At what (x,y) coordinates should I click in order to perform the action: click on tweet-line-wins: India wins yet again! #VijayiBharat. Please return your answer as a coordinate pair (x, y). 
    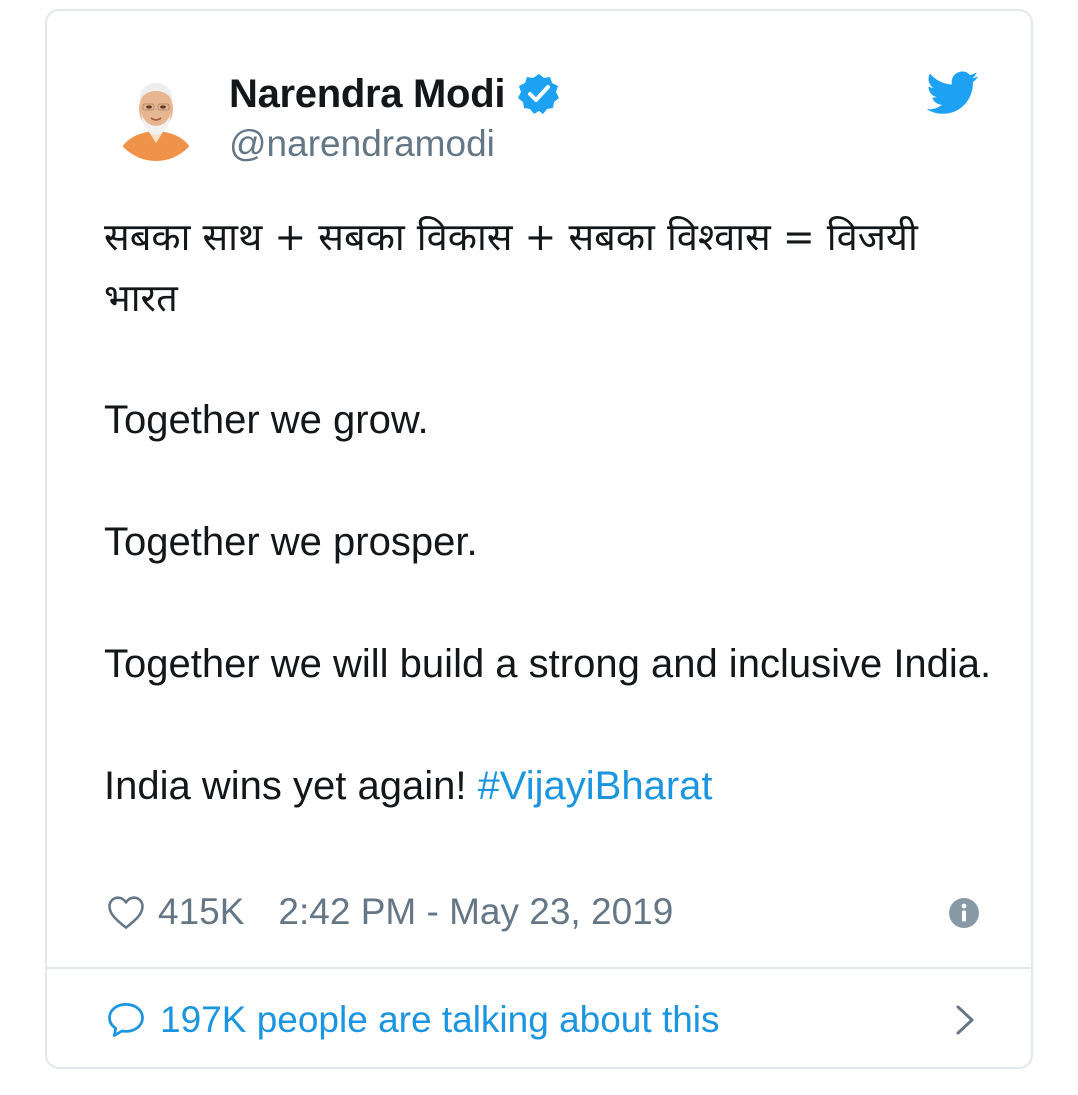
    Looking at the image, I should click on (549, 786).